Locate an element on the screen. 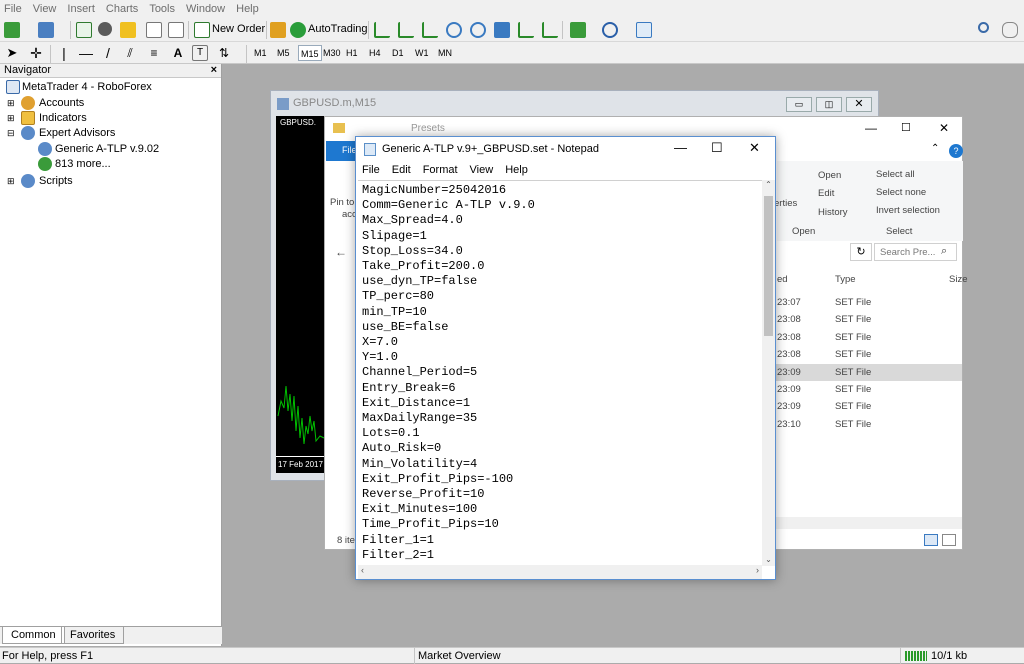  vertical-line-icon: | is located at coordinates (64, 53).